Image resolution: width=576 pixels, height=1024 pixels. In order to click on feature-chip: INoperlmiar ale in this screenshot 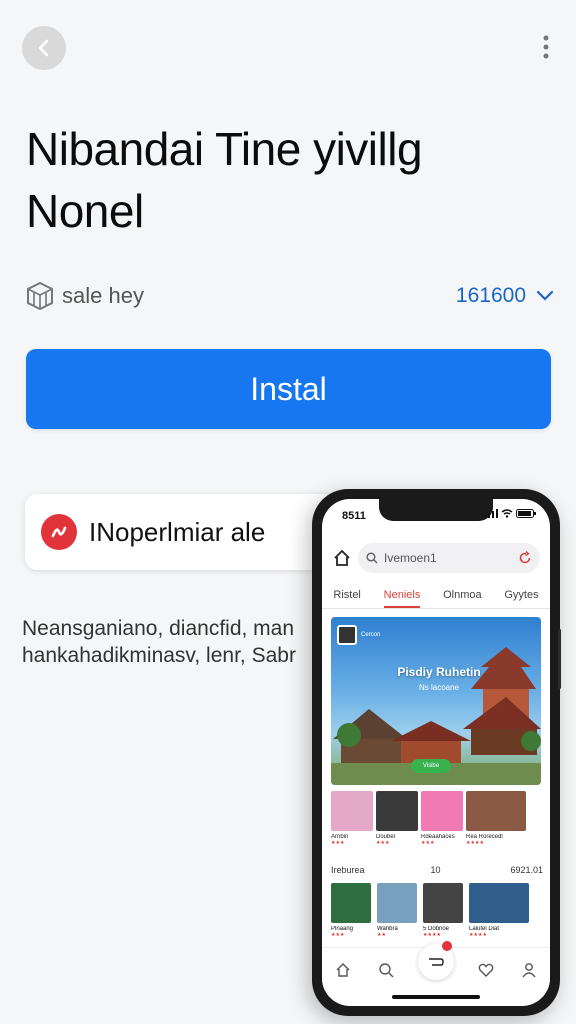, I will do `click(180, 532)`.